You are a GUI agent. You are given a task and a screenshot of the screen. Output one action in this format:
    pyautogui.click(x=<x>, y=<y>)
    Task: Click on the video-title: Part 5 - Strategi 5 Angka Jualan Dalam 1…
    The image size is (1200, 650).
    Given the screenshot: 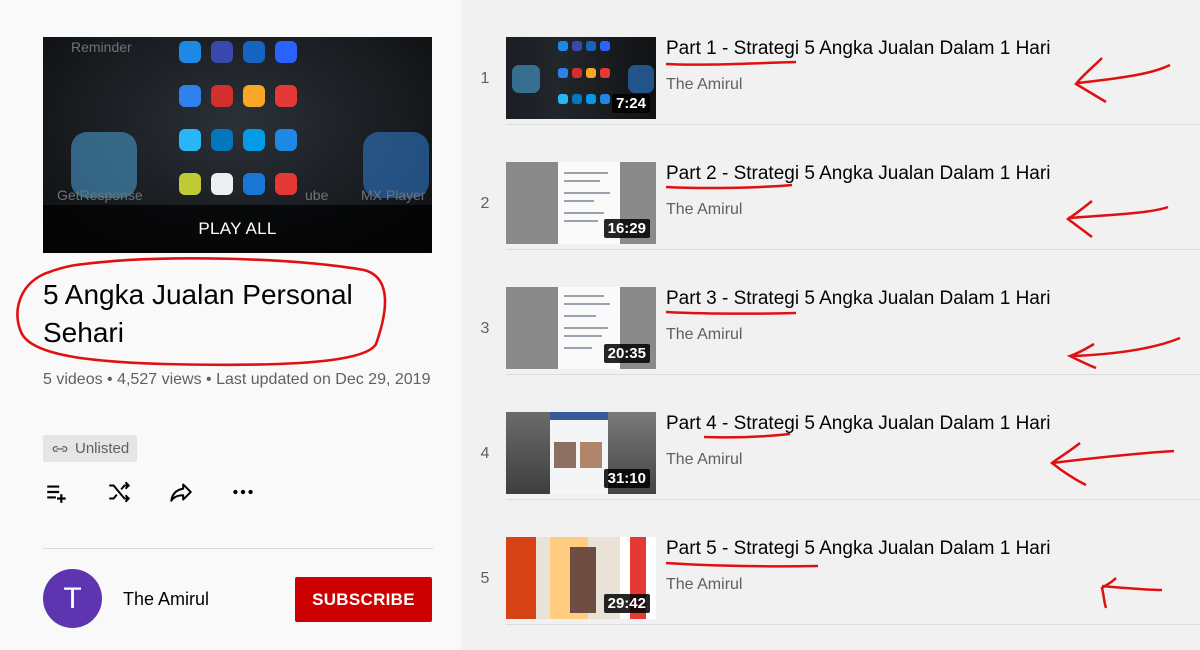 What is the action you would take?
    pyautogui.click(x=858, y=549)
    